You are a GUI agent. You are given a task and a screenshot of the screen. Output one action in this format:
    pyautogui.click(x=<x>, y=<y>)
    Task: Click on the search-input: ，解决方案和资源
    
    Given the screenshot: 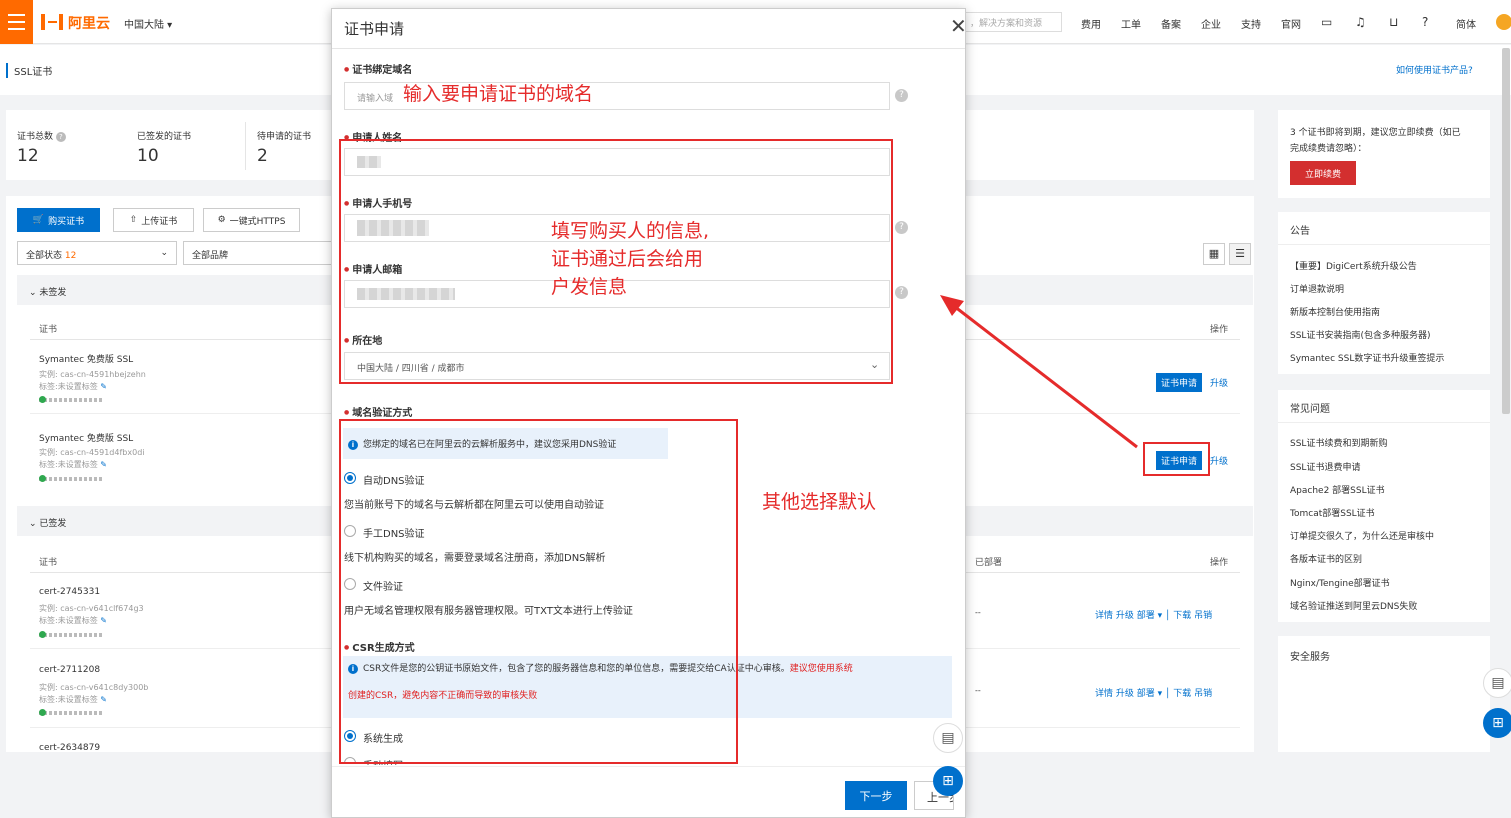 What is the action you would take?
    pyautogui.click(x=1014, y=22)
    